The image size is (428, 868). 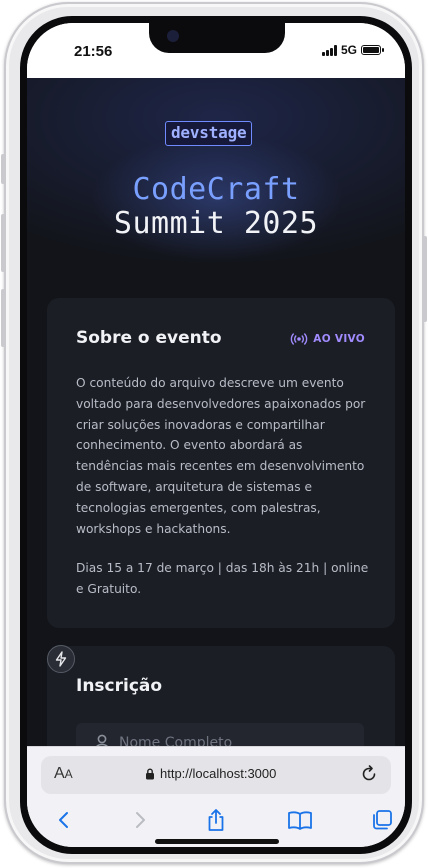 I want to click on forward-icon, so click(x=140, y=820).